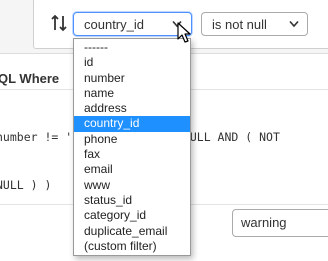 This screenshot has height=261, width=328. What do you see at coordinates (239, 24) in the screenshot?
I see `operator-select-value: is not null` at bounding box center [239, 24].